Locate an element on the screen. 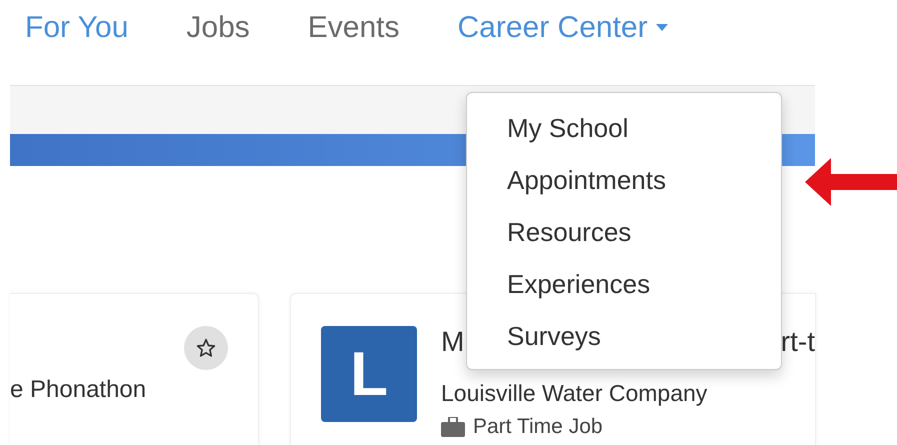  menu-item: Appointments is located at coordinates (624, 180).